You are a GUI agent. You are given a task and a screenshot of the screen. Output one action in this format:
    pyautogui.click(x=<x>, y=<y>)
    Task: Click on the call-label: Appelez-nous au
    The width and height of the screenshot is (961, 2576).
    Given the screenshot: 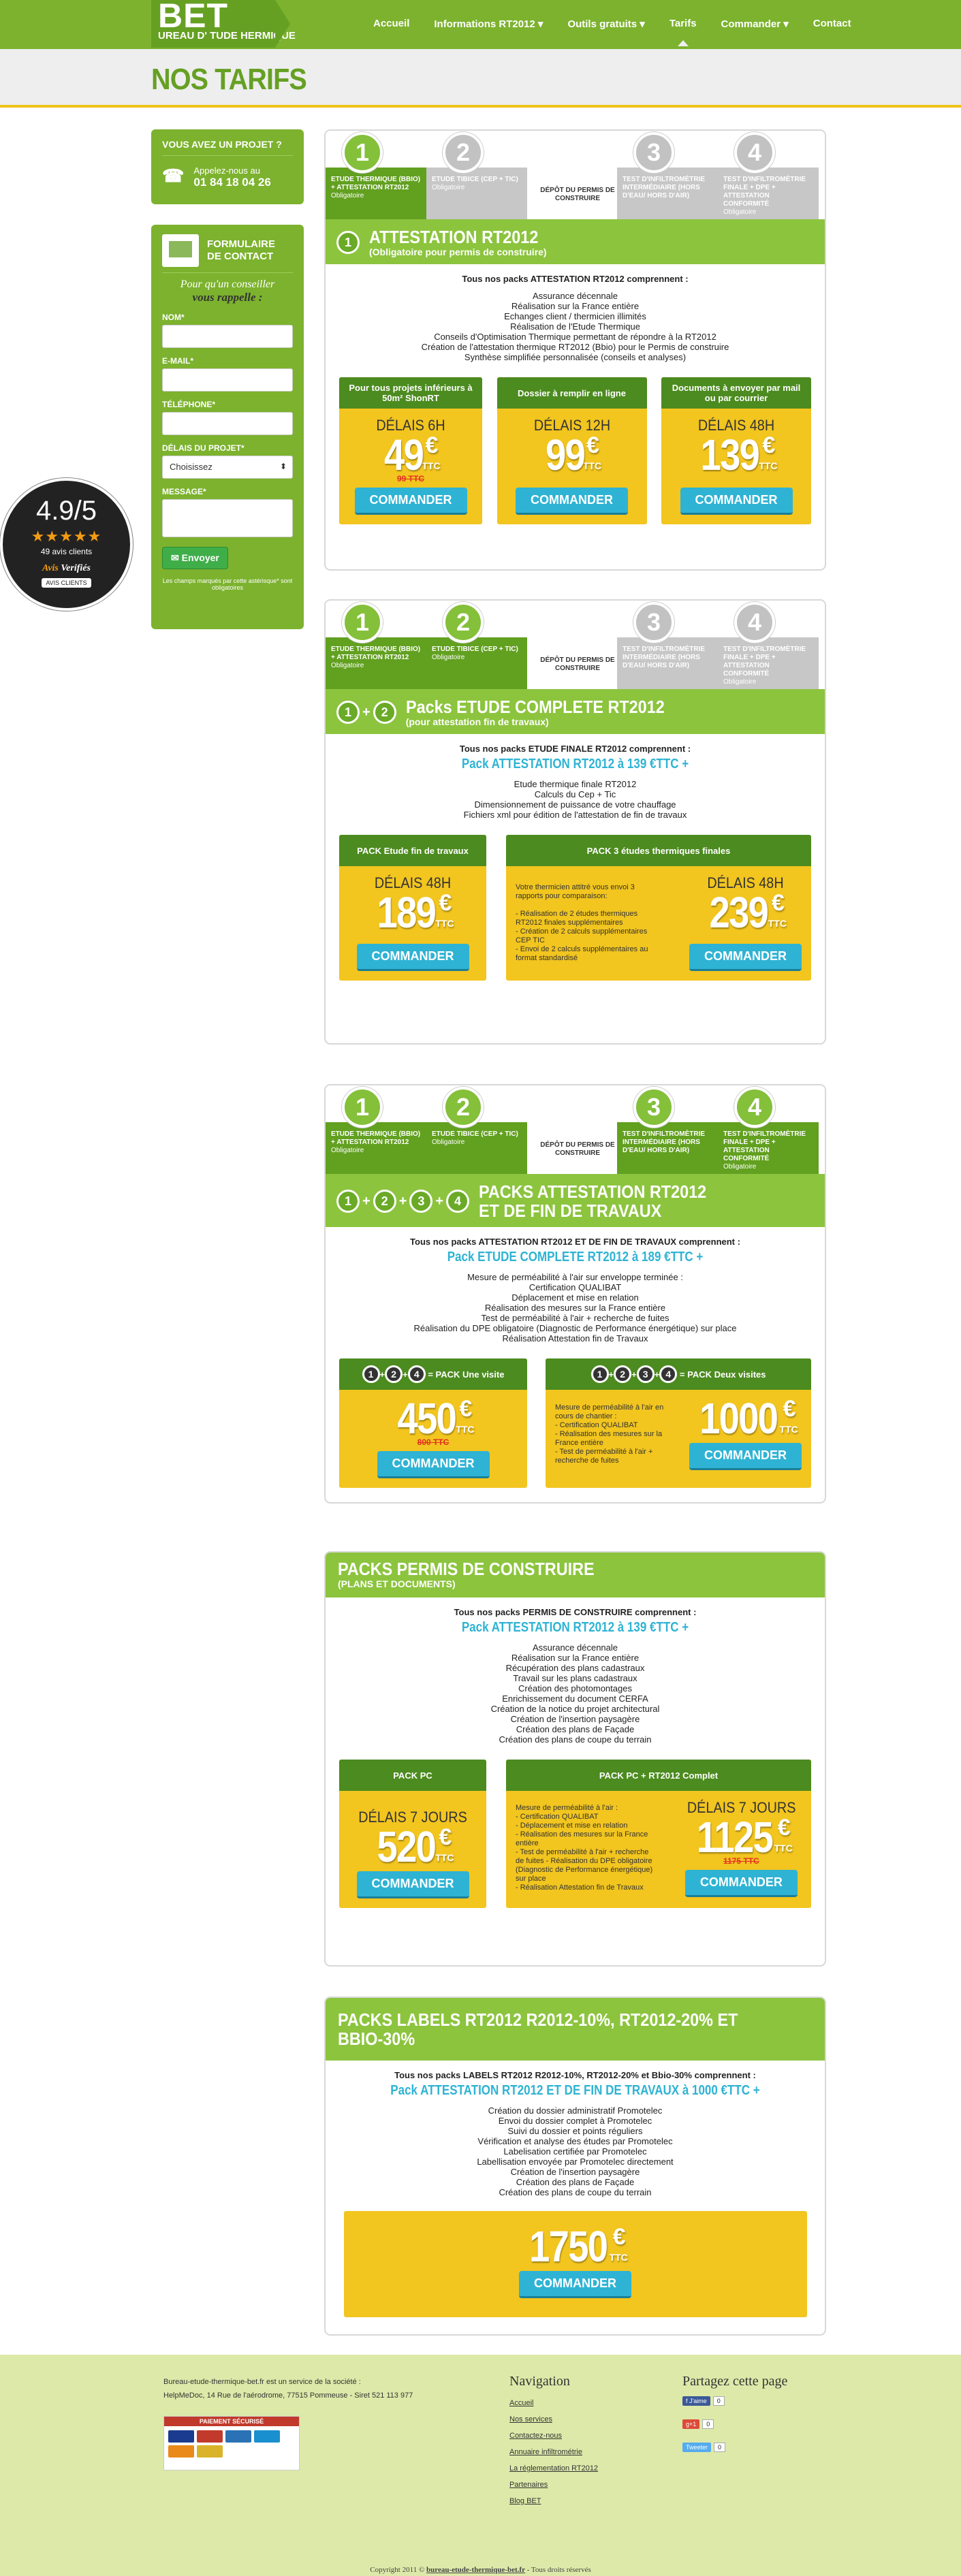 What is the action you would take?
    pyautogui.click(x=227, y=170)
    